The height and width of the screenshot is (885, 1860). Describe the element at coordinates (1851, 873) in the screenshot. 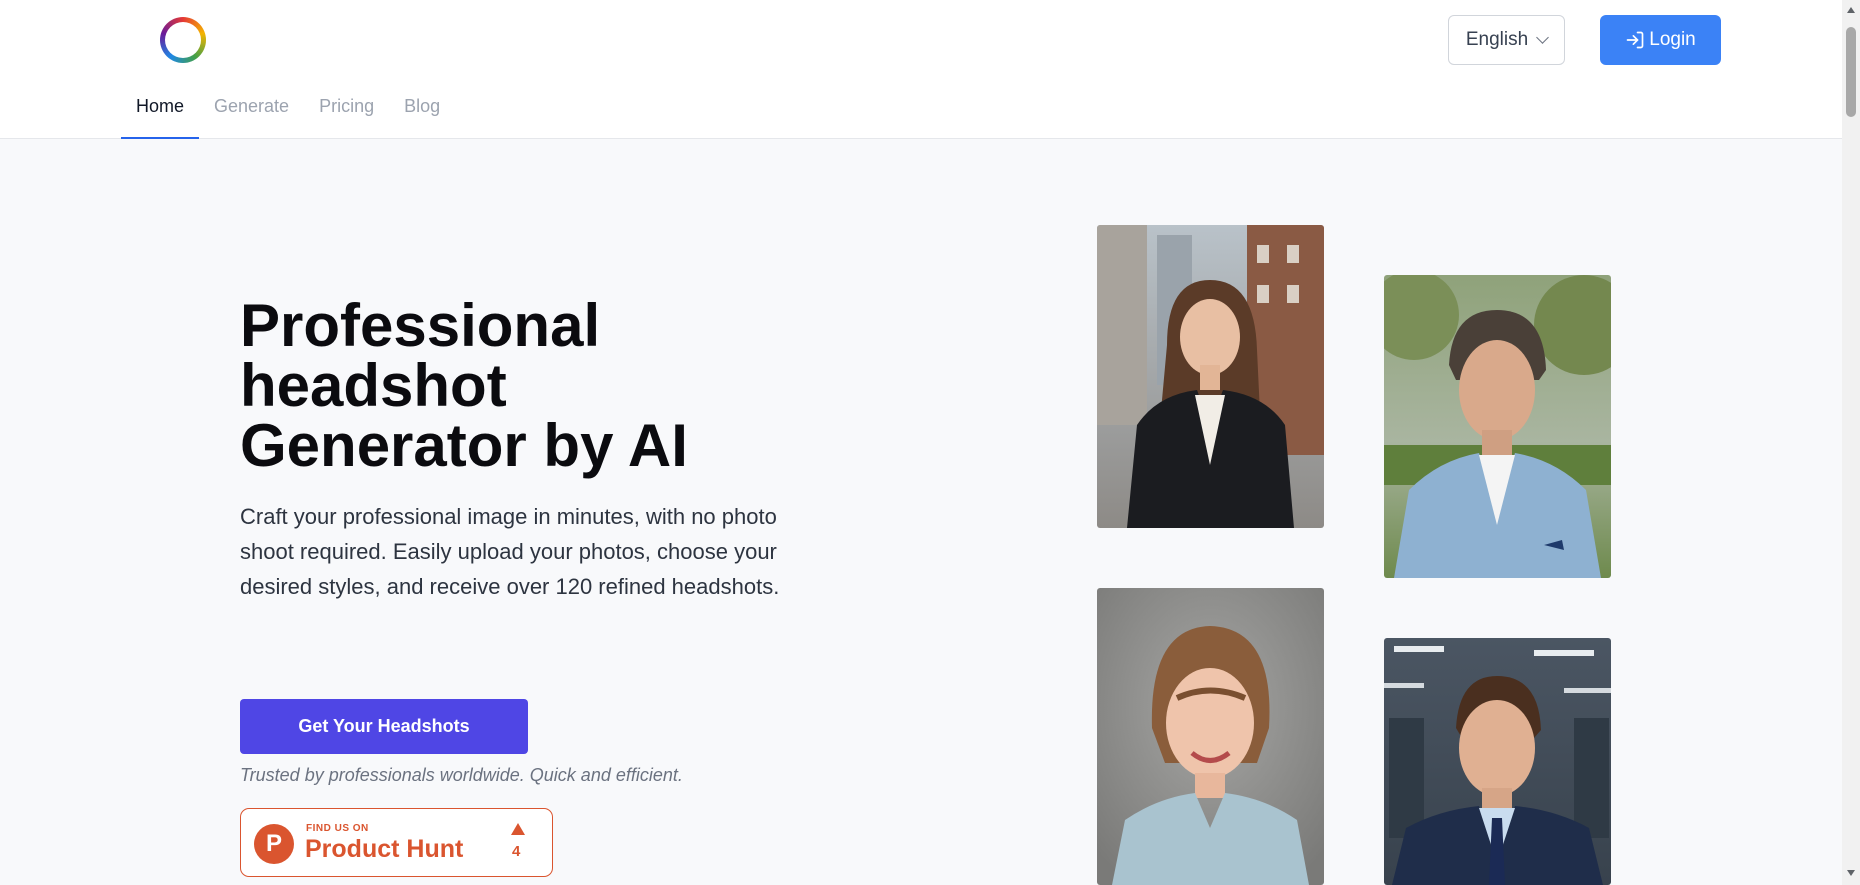

I see `scroll-down-arrow-icon` at that location.